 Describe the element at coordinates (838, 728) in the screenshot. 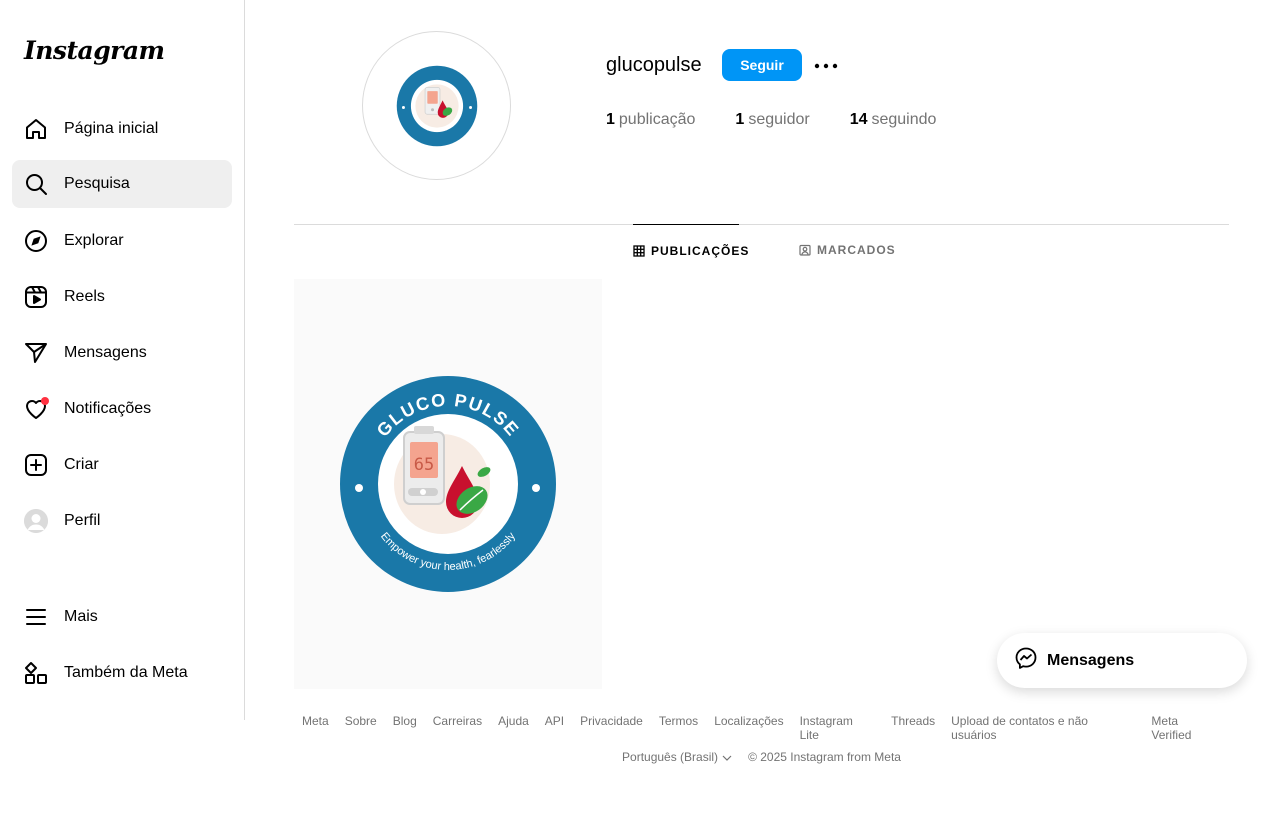

I see `footer-link: Instagram Lite` at that location.